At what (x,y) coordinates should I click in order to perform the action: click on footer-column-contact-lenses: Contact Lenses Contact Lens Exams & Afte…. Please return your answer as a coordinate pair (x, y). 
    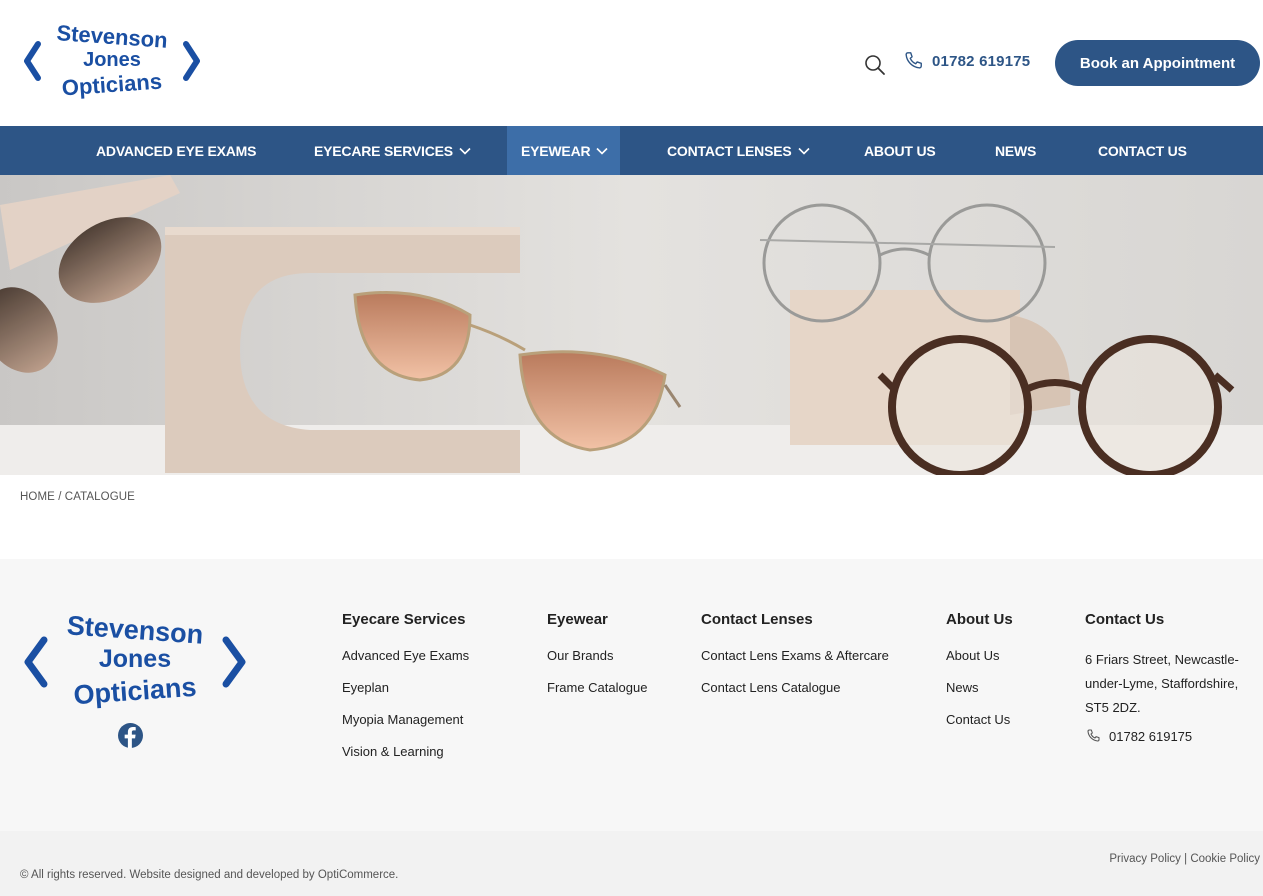
    Looking at the image, I should click on (795, 661).